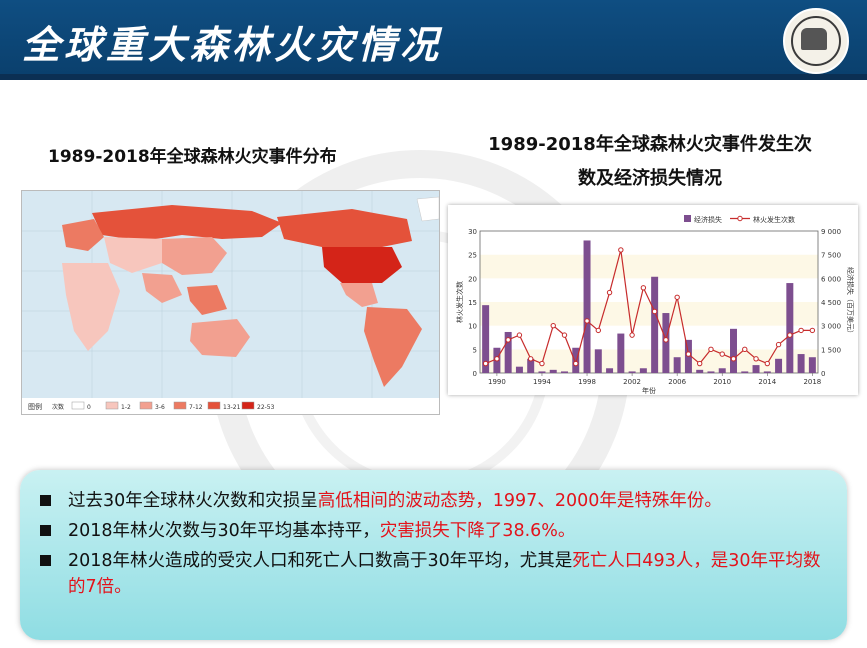 This screenshot has width=867, height=648. Describe the element at coordinates (472, 232) in the screenshot. I see `y-tick-label: 30` at that location.